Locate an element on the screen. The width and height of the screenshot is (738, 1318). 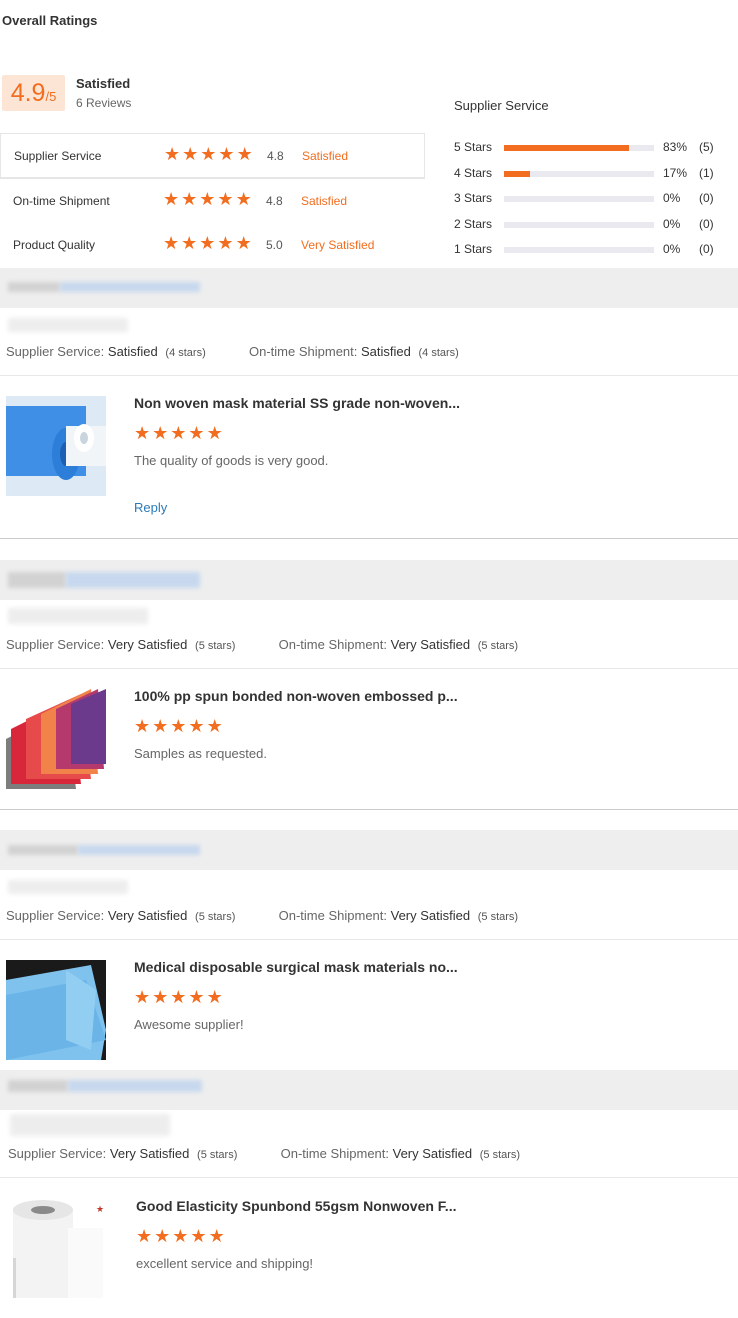
overall-score: 4.9 is located at coordinates (28, 93).